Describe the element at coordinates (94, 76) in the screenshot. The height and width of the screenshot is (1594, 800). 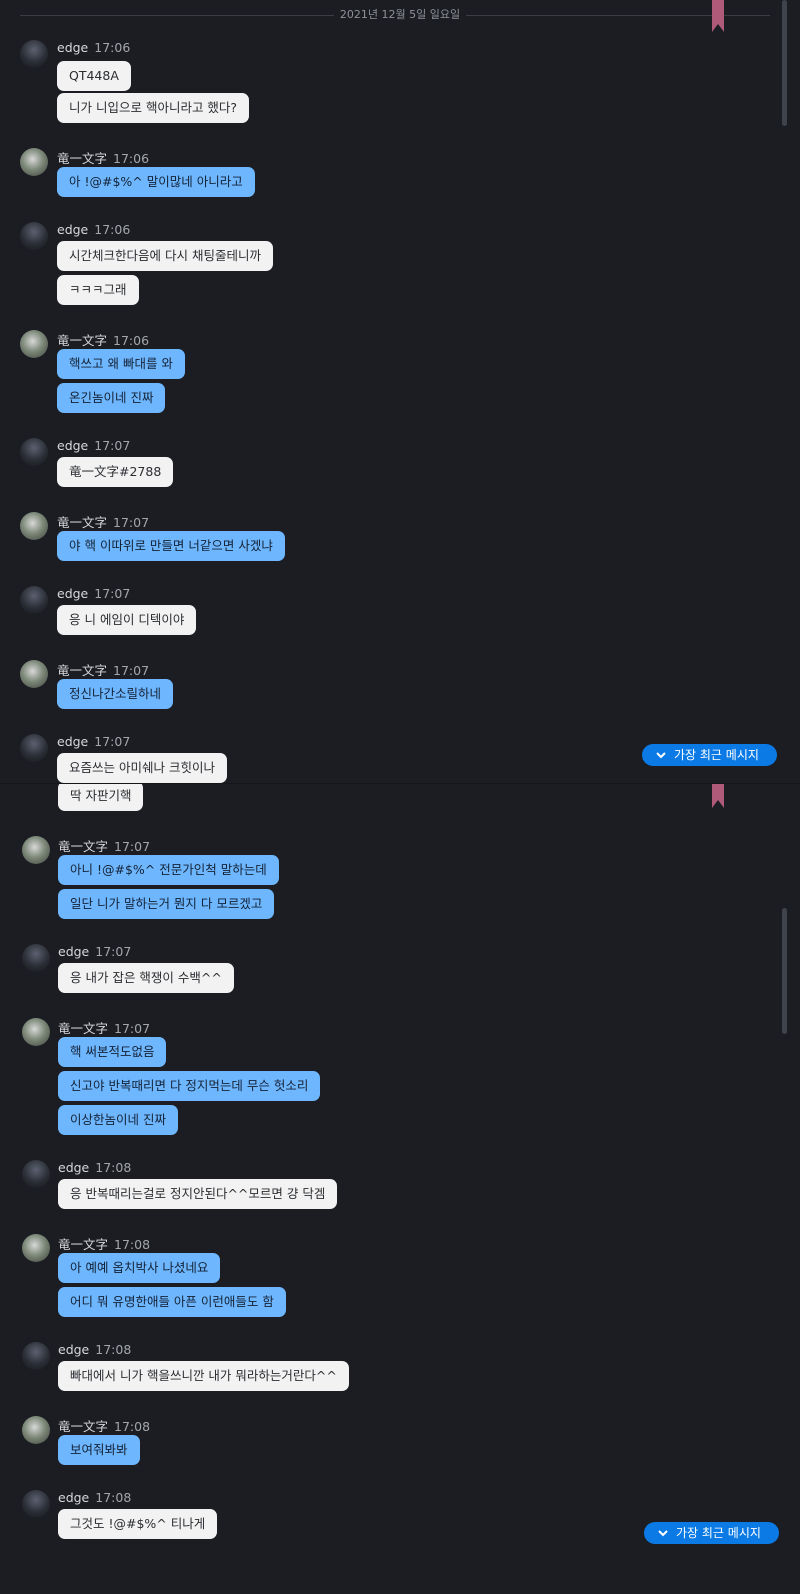
I see `message-bubble: QT448A` at that location.